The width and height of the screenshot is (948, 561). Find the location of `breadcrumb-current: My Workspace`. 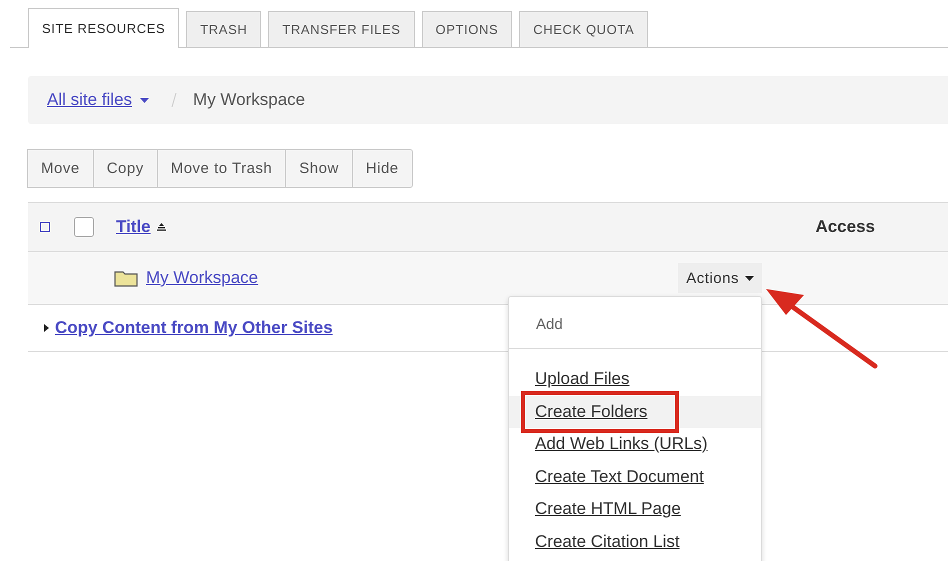

breadcrumb-current: My Workspace is located at coordinates (249, 100).